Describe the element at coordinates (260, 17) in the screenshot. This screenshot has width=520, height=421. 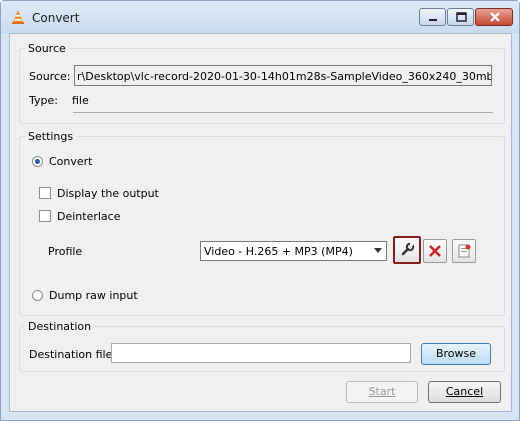
I see `title-bar: Convert` at that location.